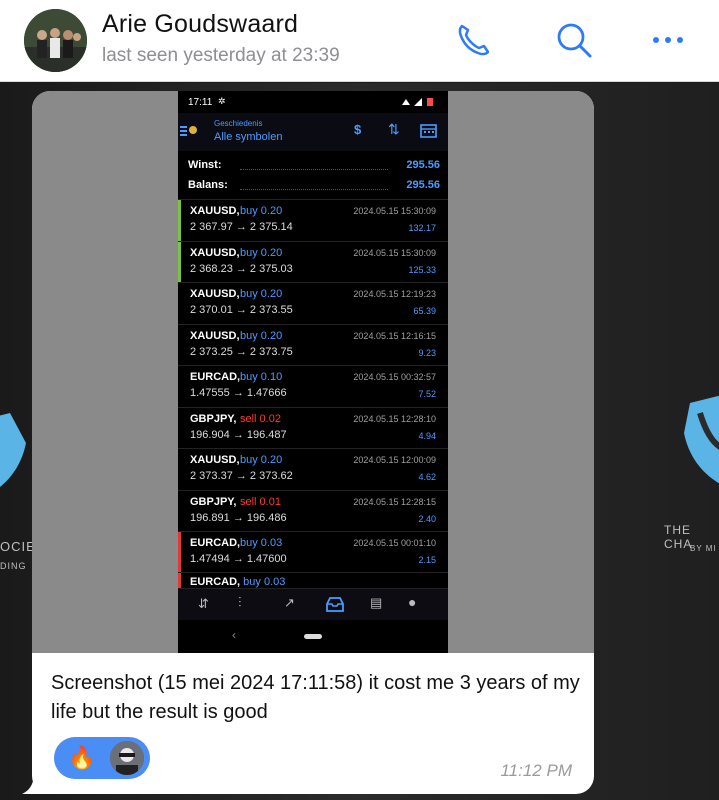  What do you see at coordinates (394, 377) in the screenshot?
I see `trade-datetime: 2024.05.15 00:32:57` at bounding box center [394, 377].